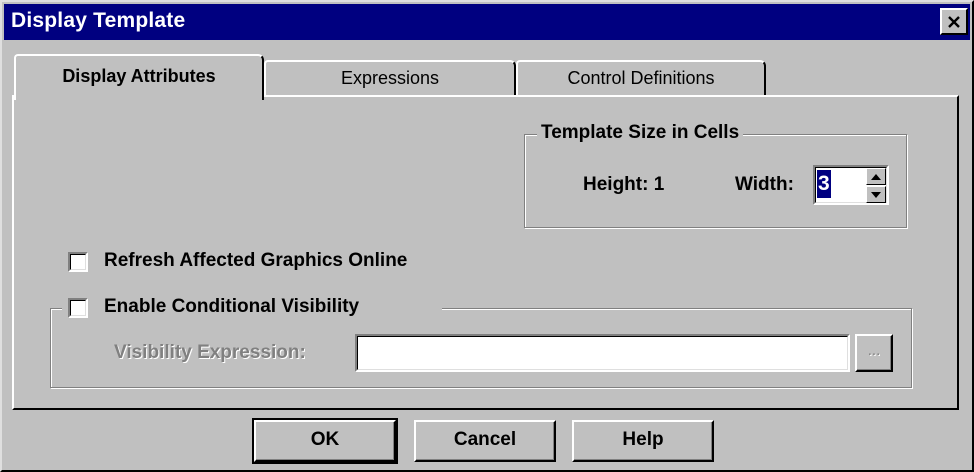 The height and width of the screenshot is (472, 974). I want to click on enable-visibility-label: Enable Conditional Visibility, so click(231, 307).